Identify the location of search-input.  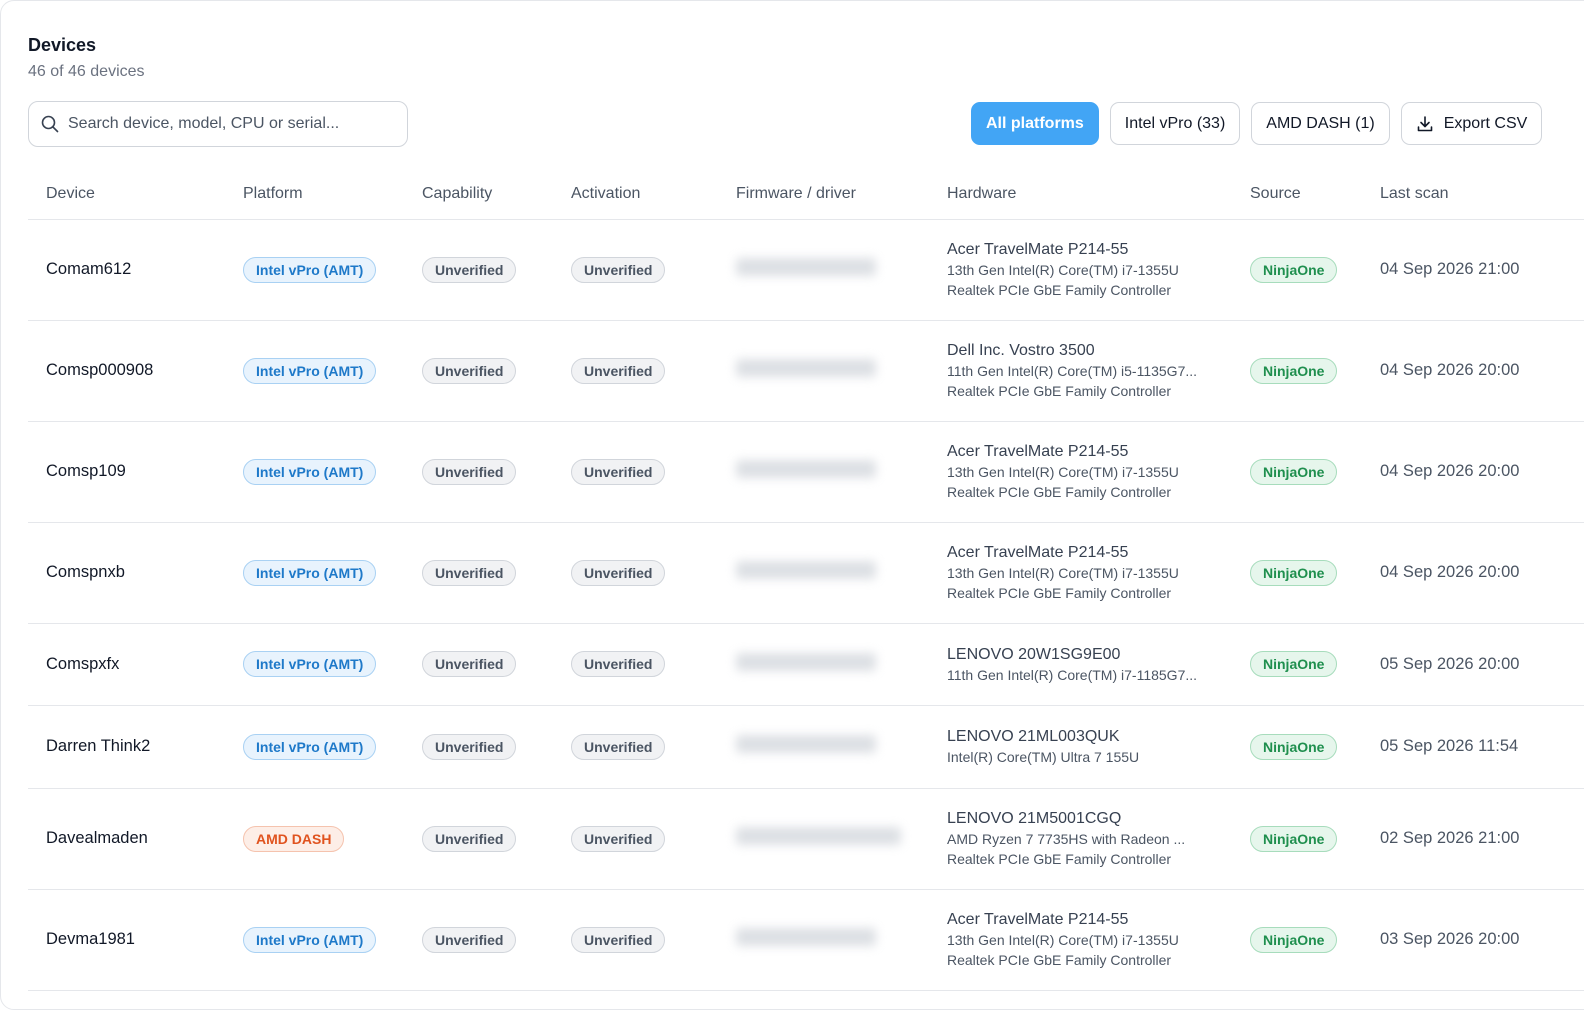
(228, 124).